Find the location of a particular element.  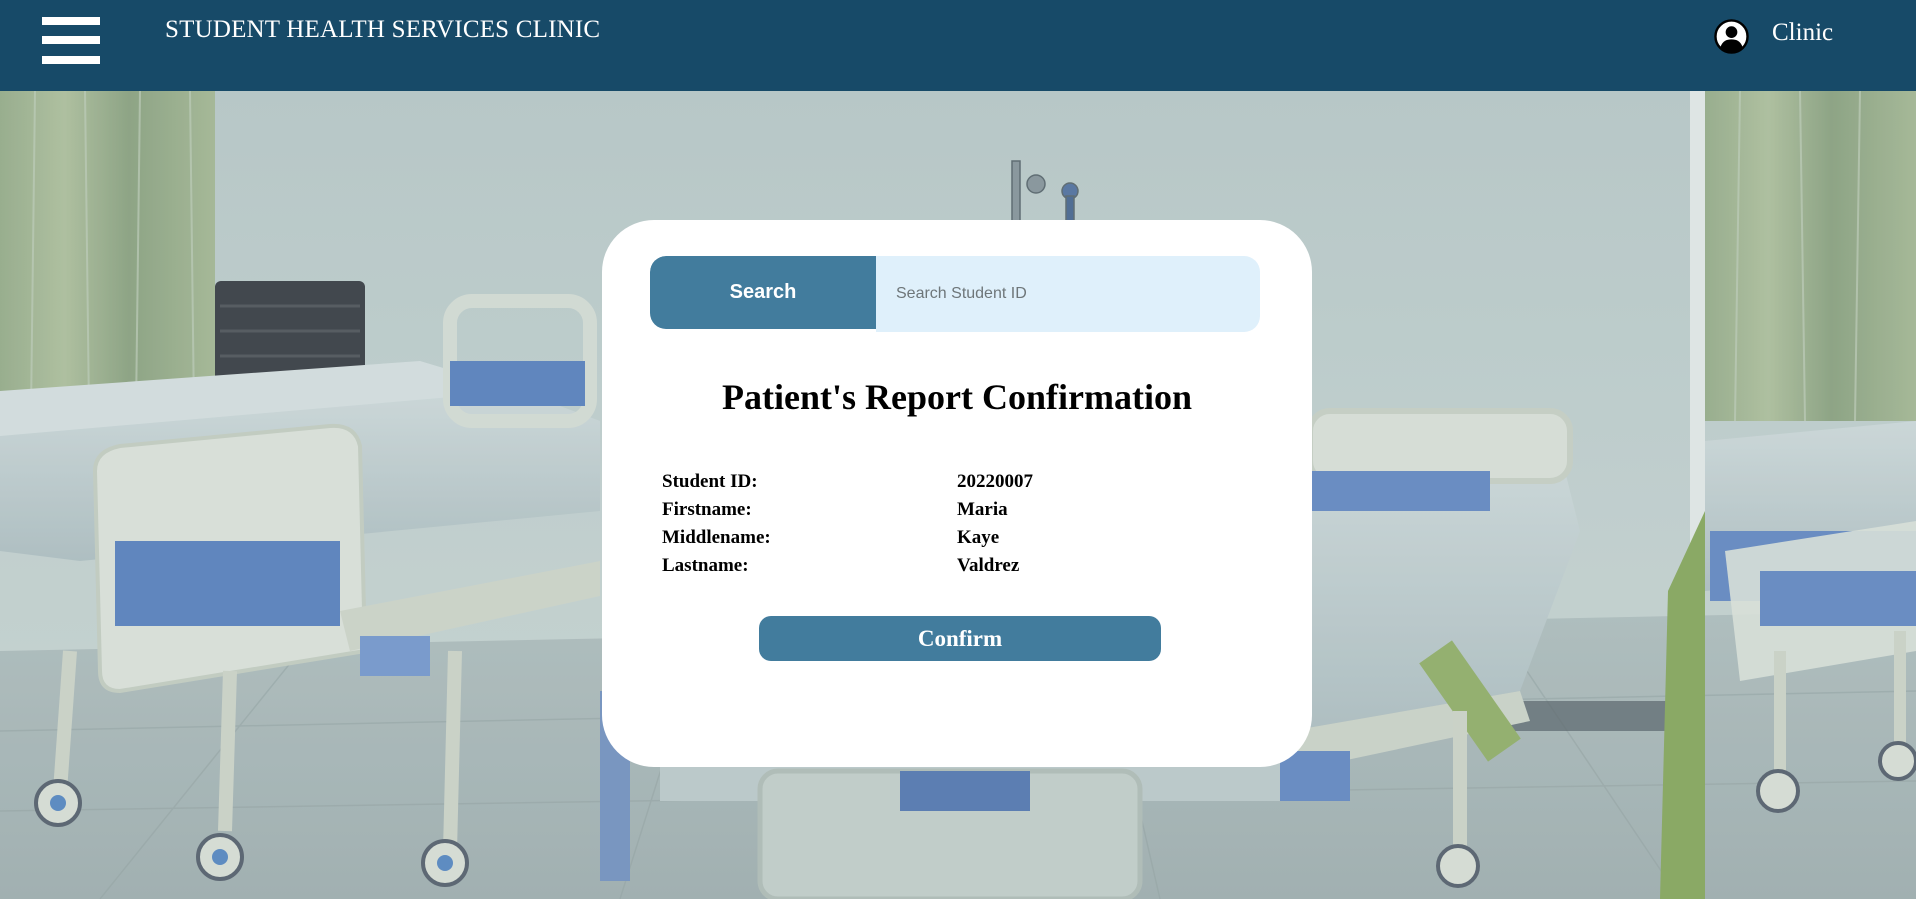

info-value: Kaye is located at coordinates (978, 537).